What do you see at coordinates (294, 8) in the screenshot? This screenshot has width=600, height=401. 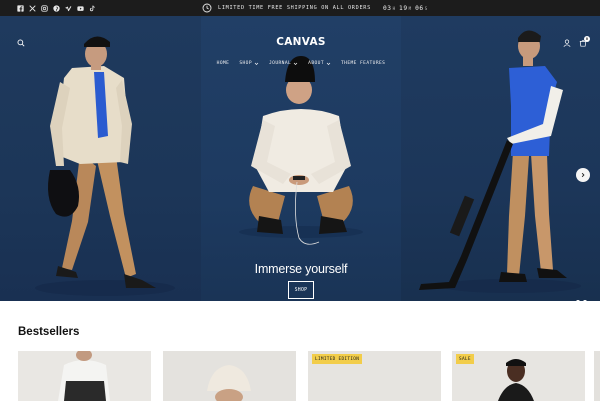 I see `announcement-text: LIMITED TIME FREE SHIPPING ON ALL ORDERS` at bounding box center [294, 8].